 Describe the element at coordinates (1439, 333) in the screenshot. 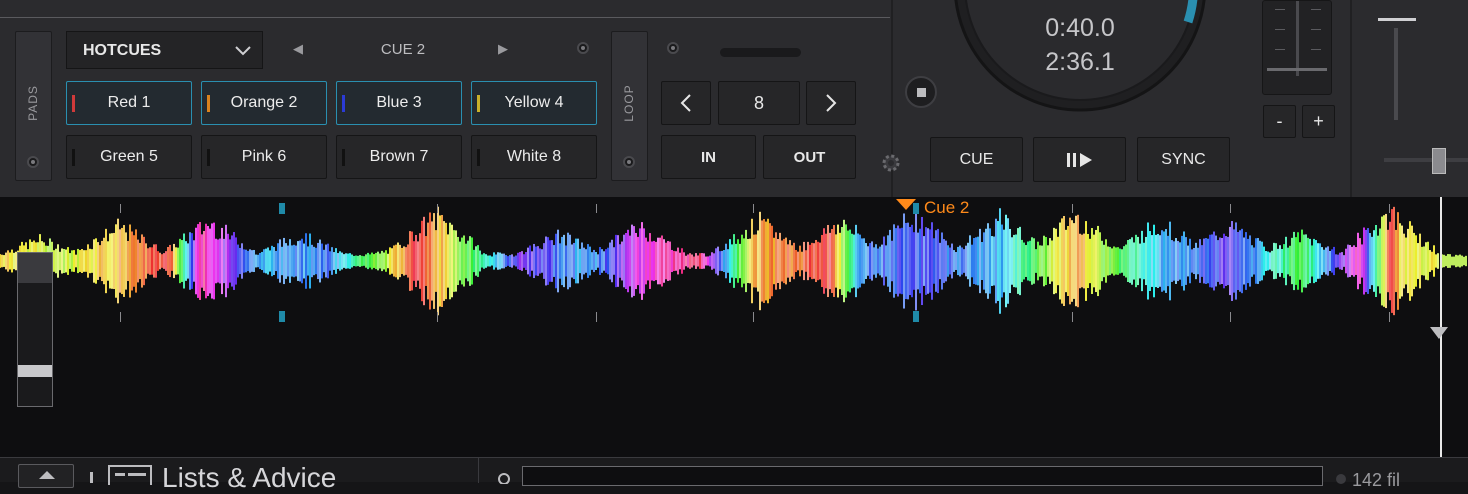

I see `playhead-marker-icon` at that location.